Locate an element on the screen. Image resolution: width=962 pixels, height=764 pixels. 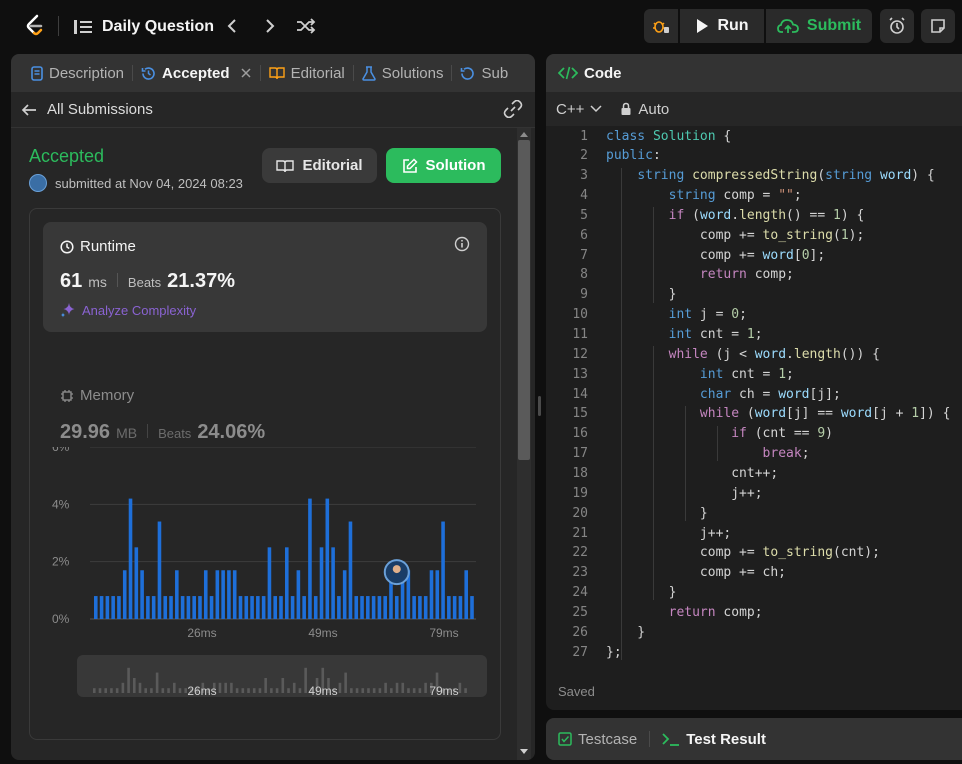
arrow-left-icon is located at coordinates (29, 110).